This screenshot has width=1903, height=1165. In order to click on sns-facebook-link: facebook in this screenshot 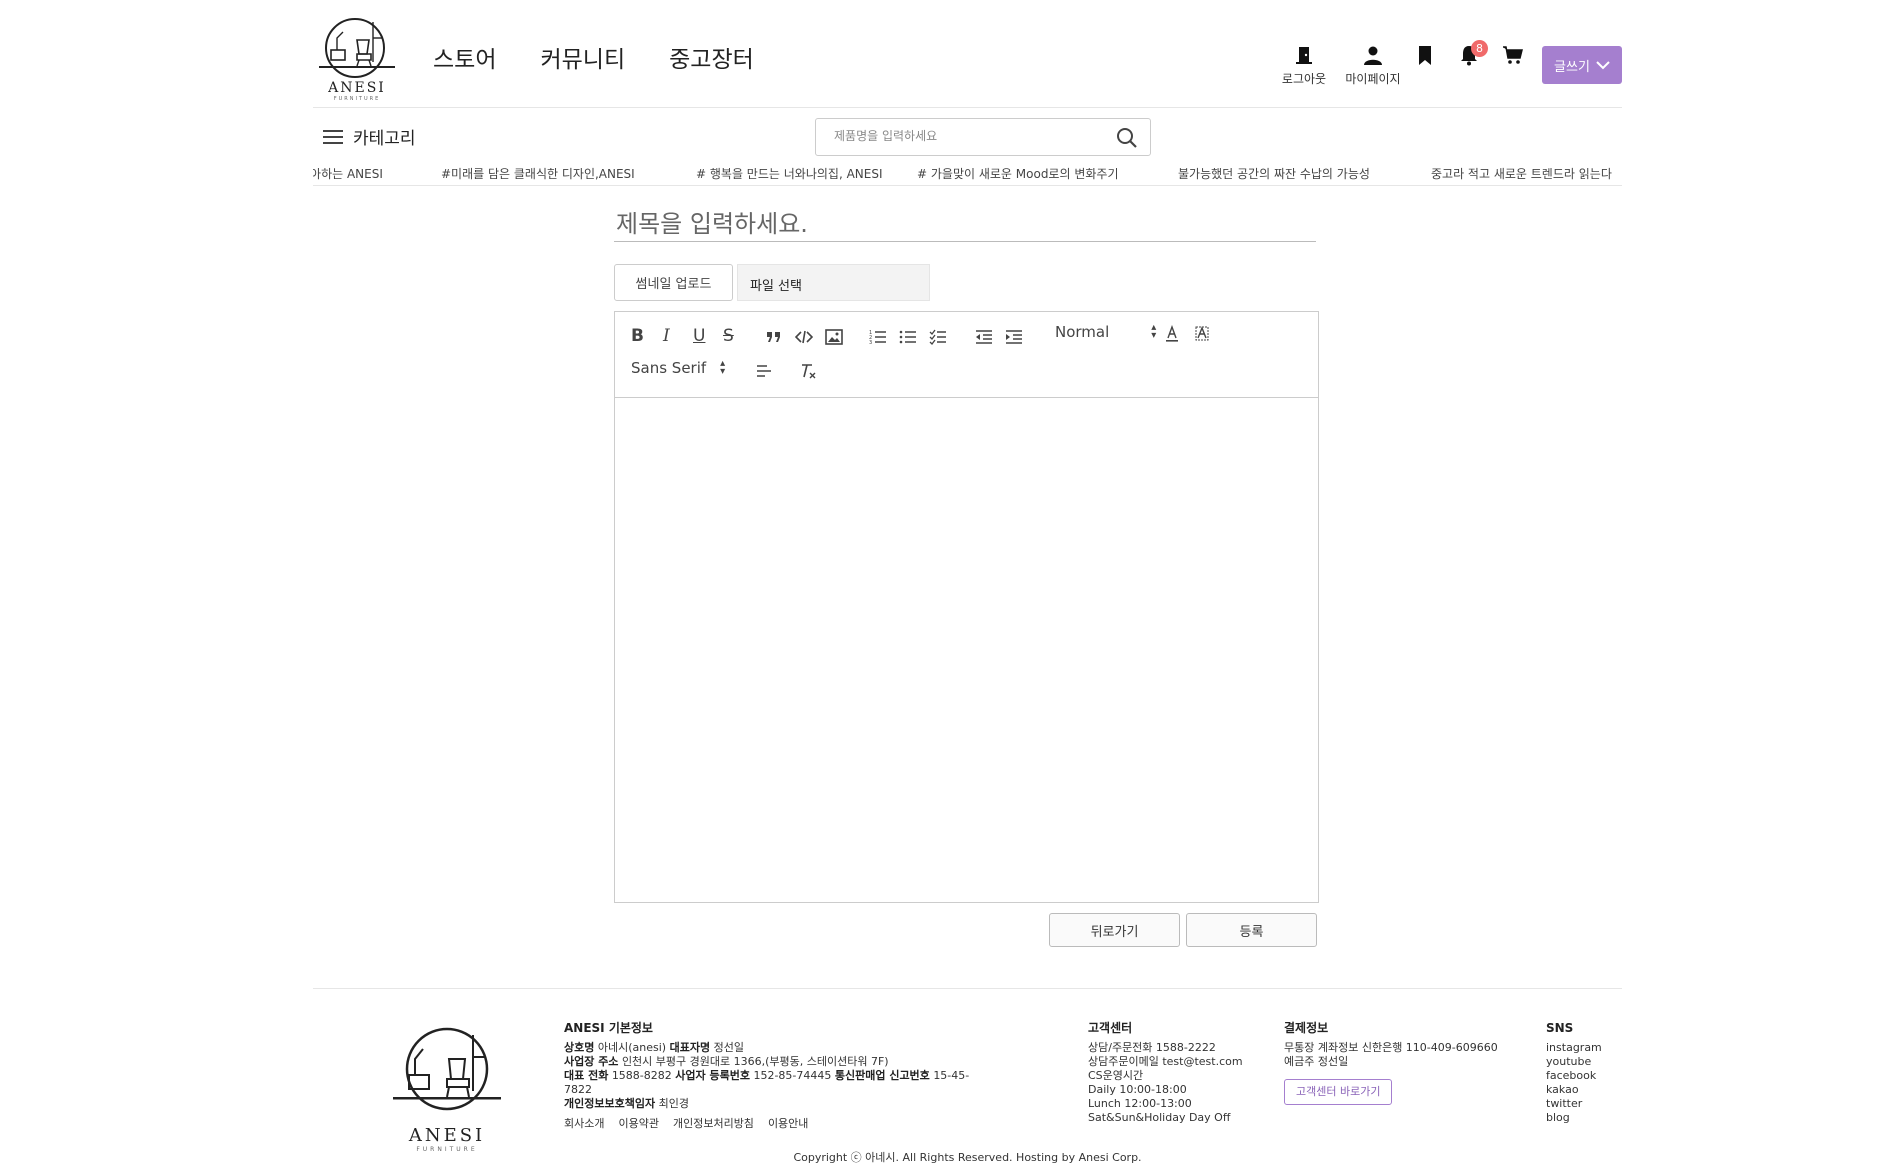, I will do `click(1581, 1076)`.